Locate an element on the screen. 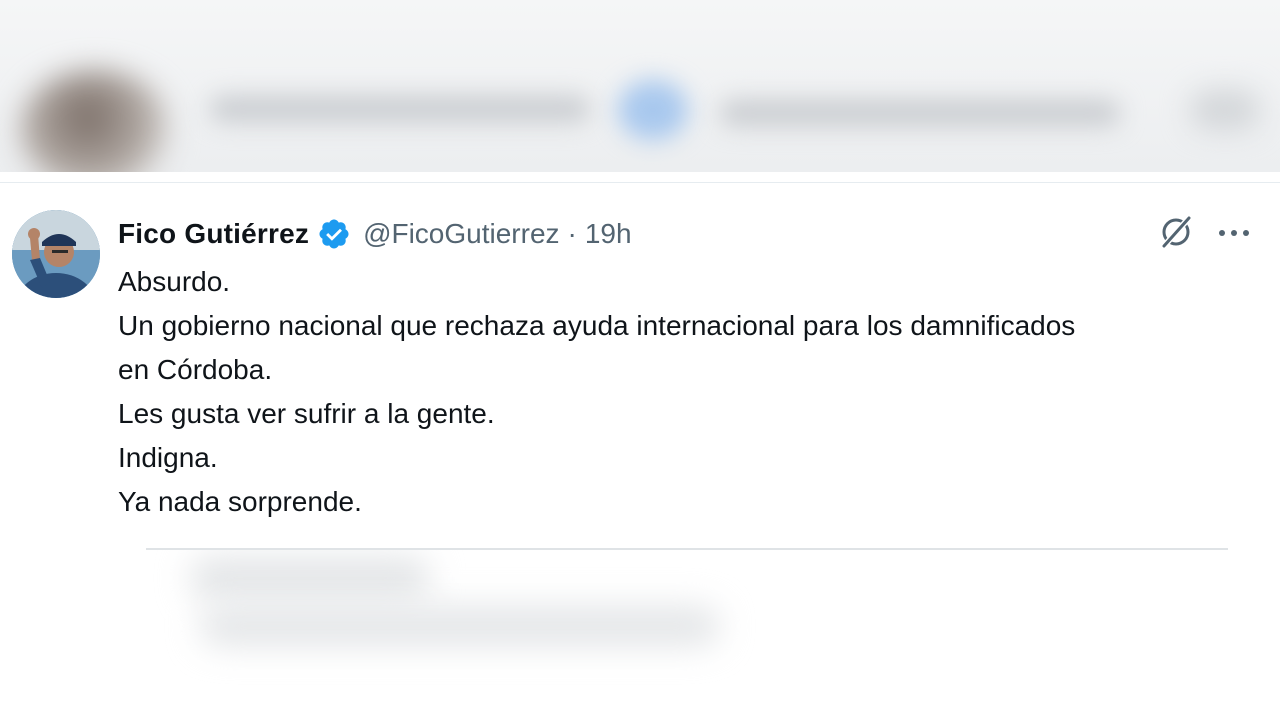 Image resolution: width=1280 pixels, height=720 pixels. more-options-icon is located at coordinates (1234, 233).